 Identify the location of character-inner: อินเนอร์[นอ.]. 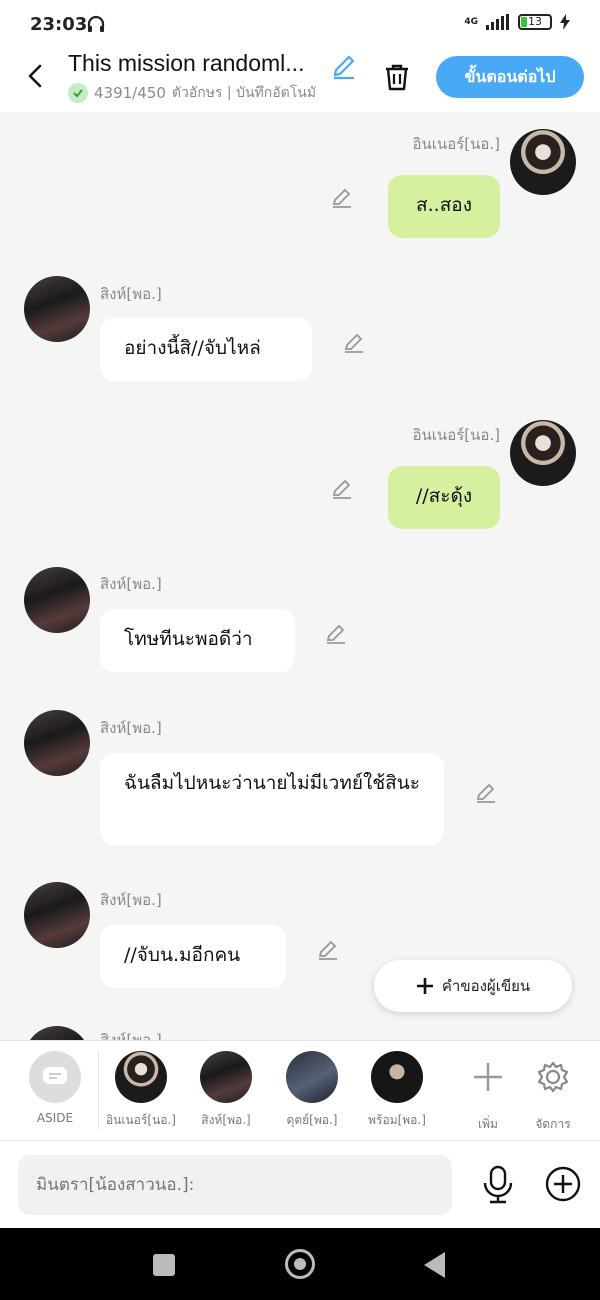
(141, 1090).